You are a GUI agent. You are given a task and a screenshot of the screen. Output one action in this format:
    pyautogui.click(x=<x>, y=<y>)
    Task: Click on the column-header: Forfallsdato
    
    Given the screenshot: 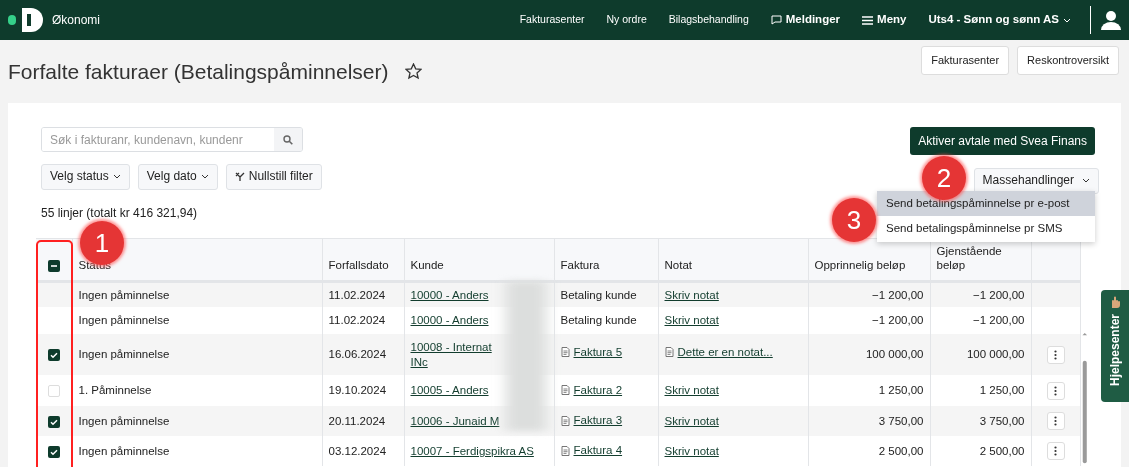 What is the action you would take?
    pyautogui.click(x=358, y=265)
    